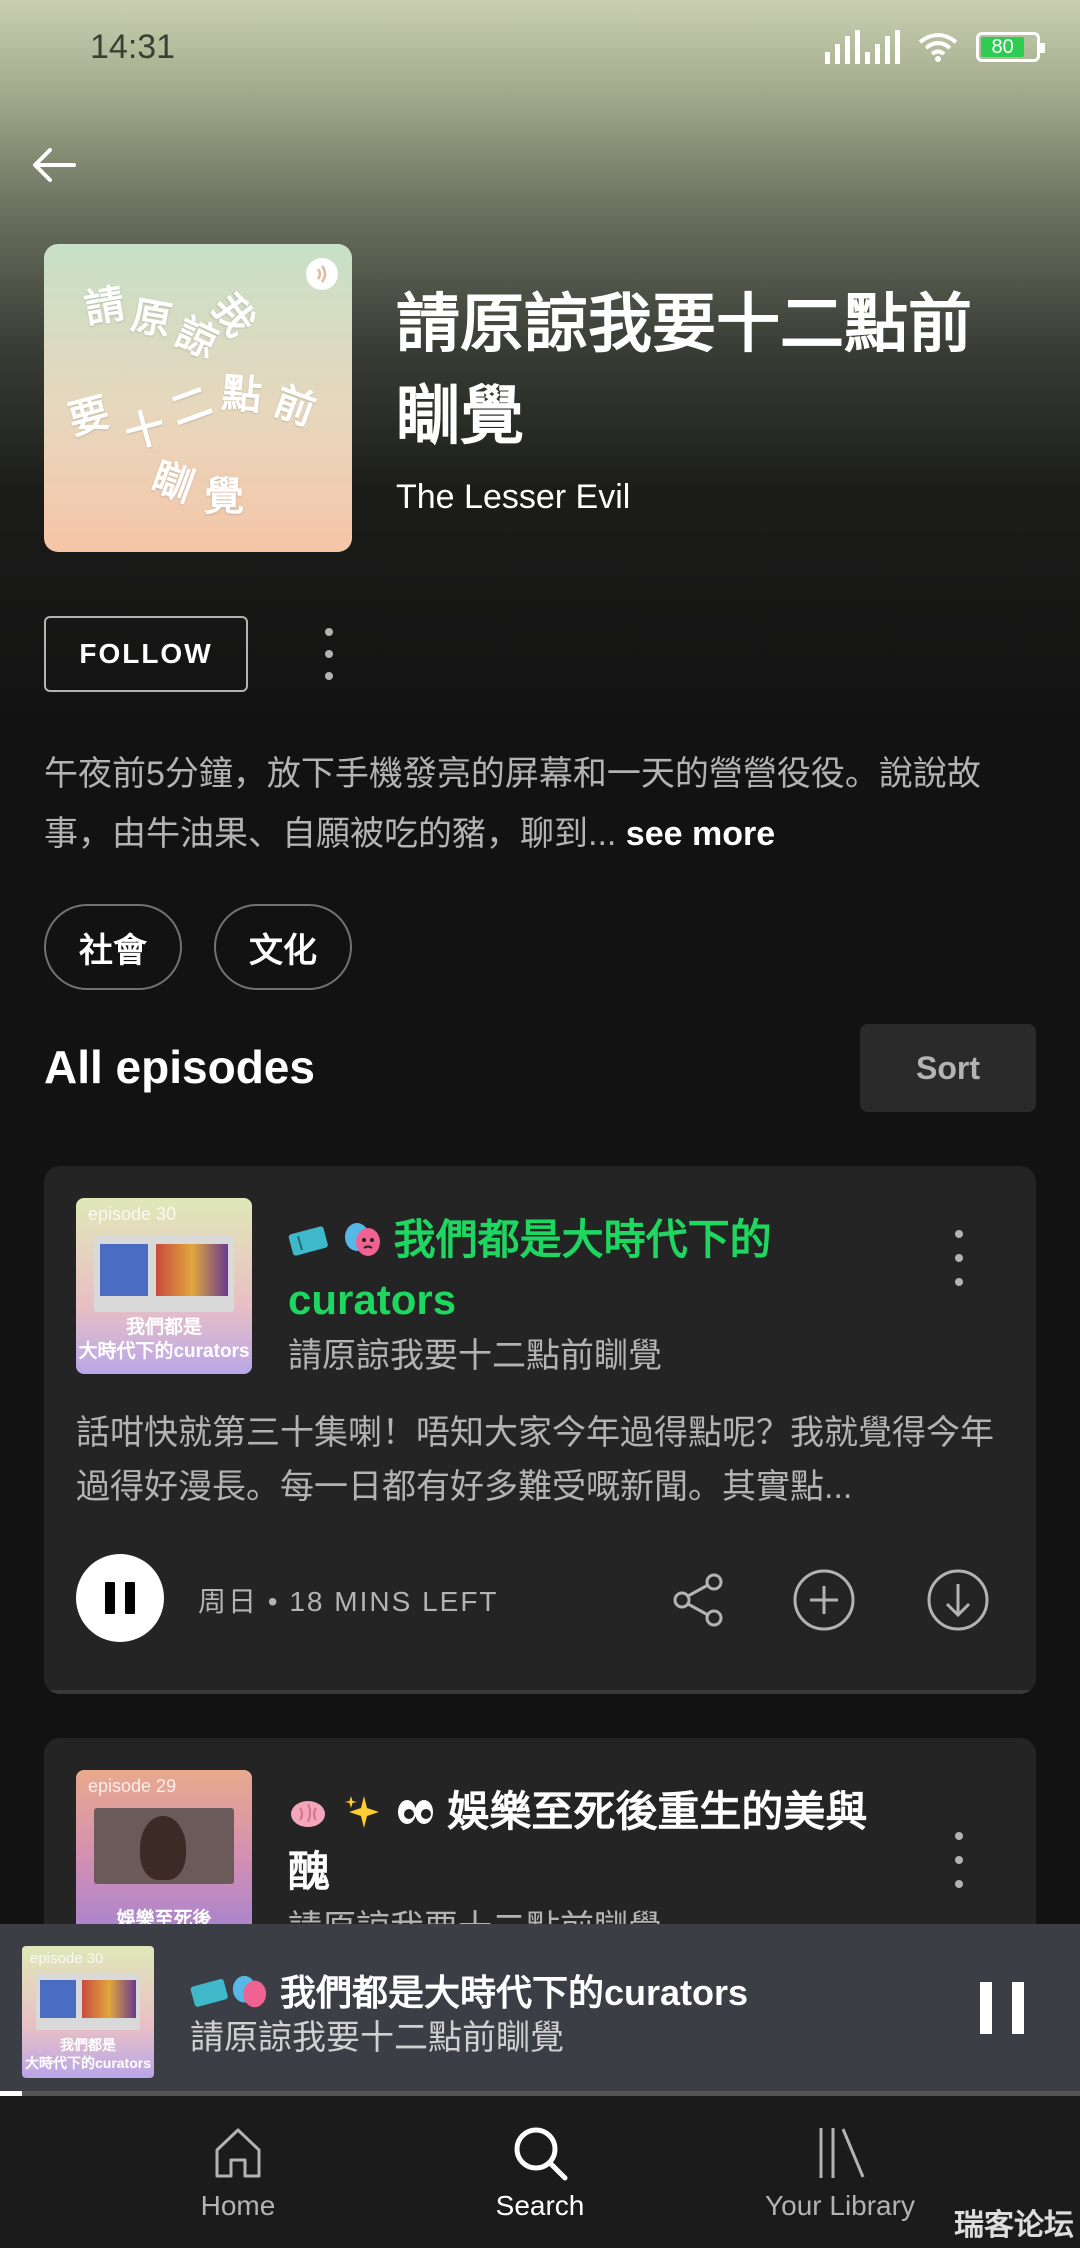  I want to click on cover-char: 點, so click(241, 395).